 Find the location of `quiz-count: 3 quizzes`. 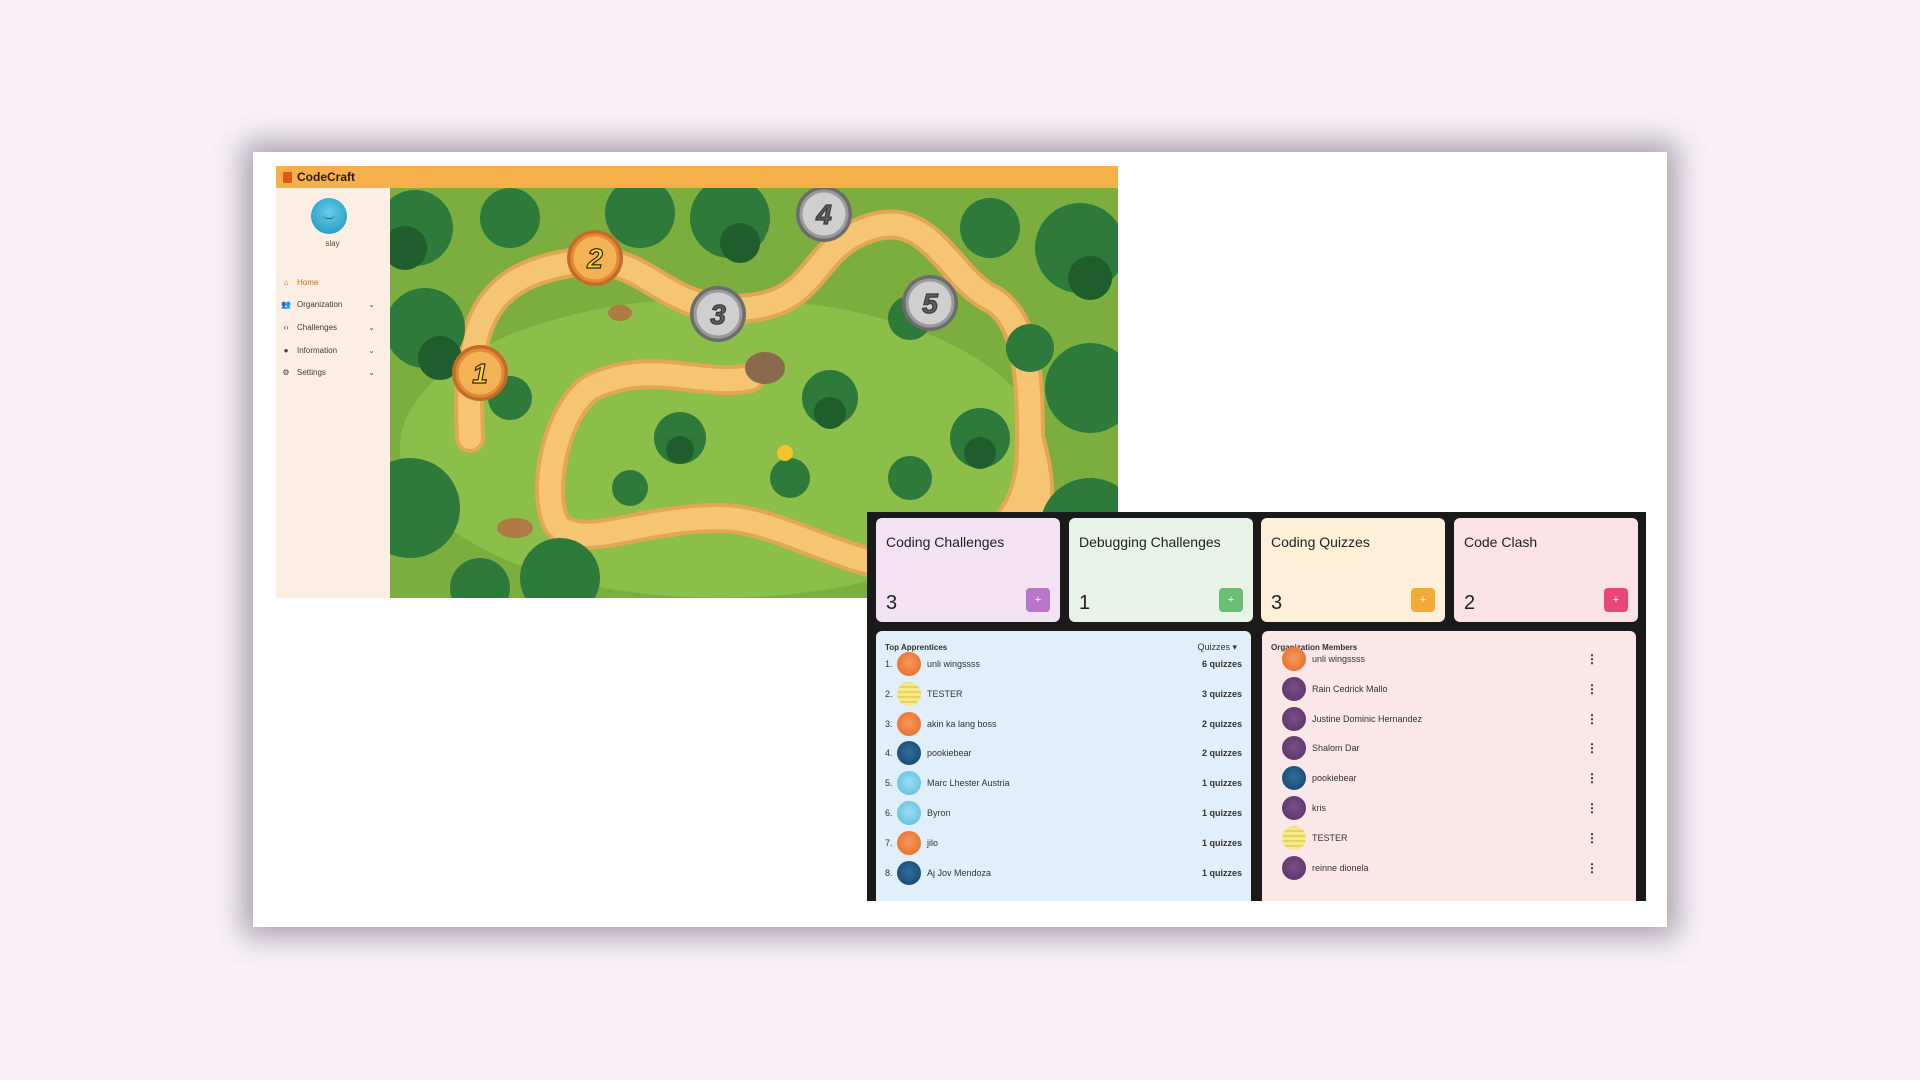

quiz-count: 3 quizzes is located at coordinates (1221, 693).